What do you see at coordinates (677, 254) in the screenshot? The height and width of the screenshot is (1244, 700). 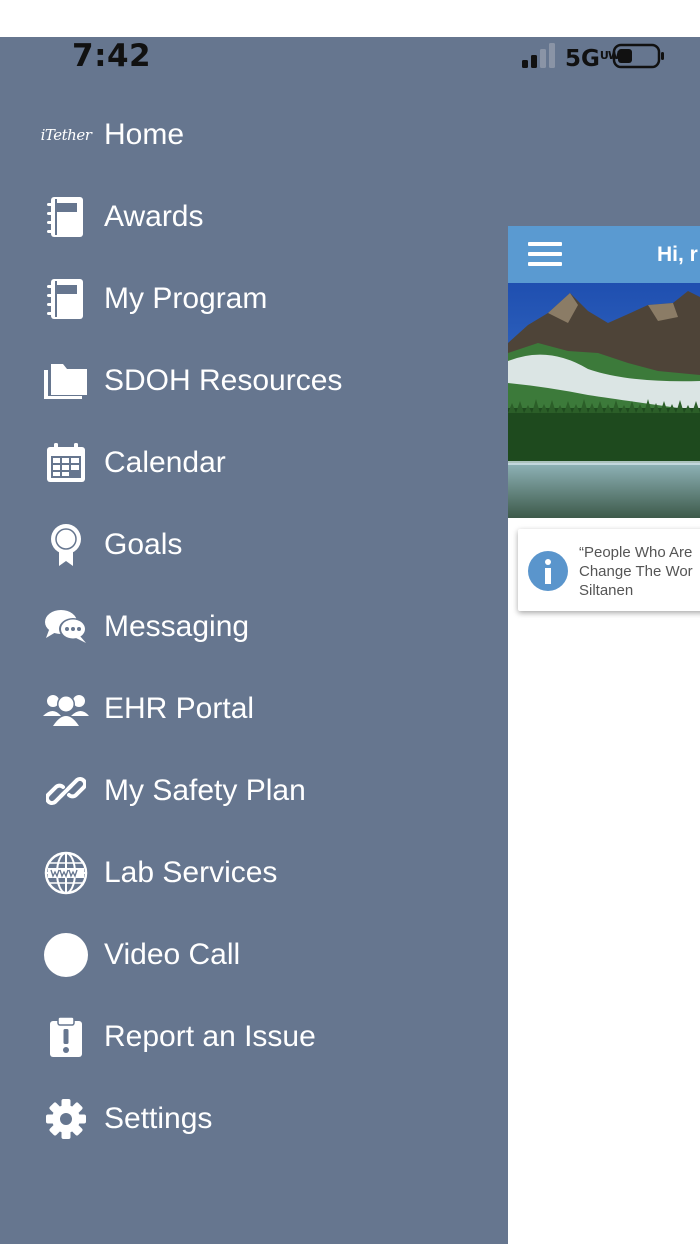 I see `greeting-text: Hi, r` at bounding box center [677, 254].